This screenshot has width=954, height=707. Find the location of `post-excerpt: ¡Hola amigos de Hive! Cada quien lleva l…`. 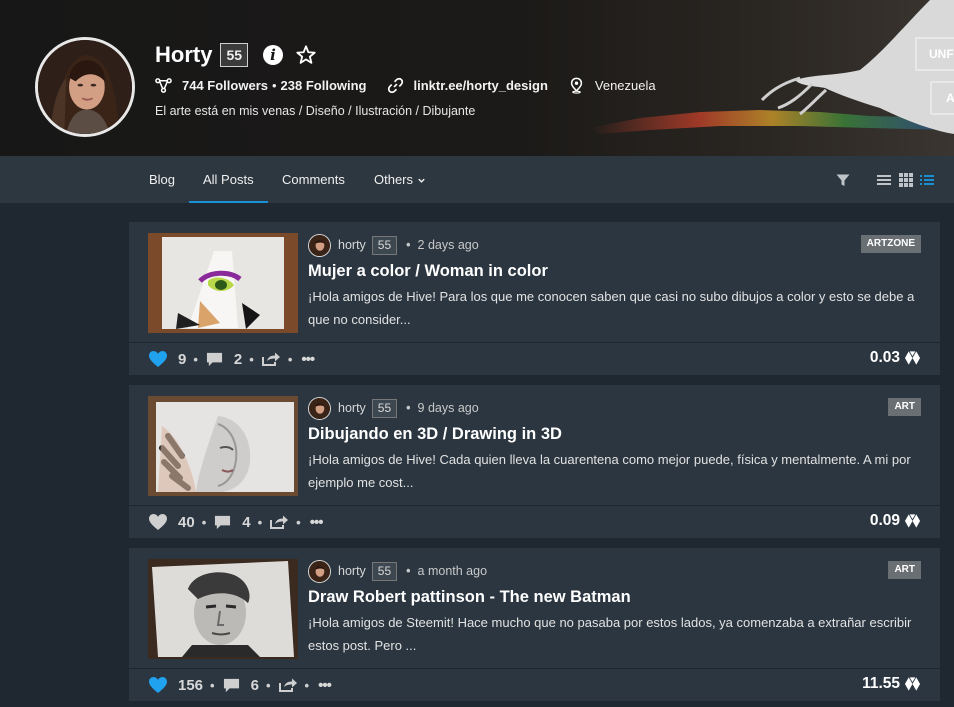

post-excerpt: ¡Hola amigos de Hive! Cada quien lleva l… is located at coordinates (618, 471).